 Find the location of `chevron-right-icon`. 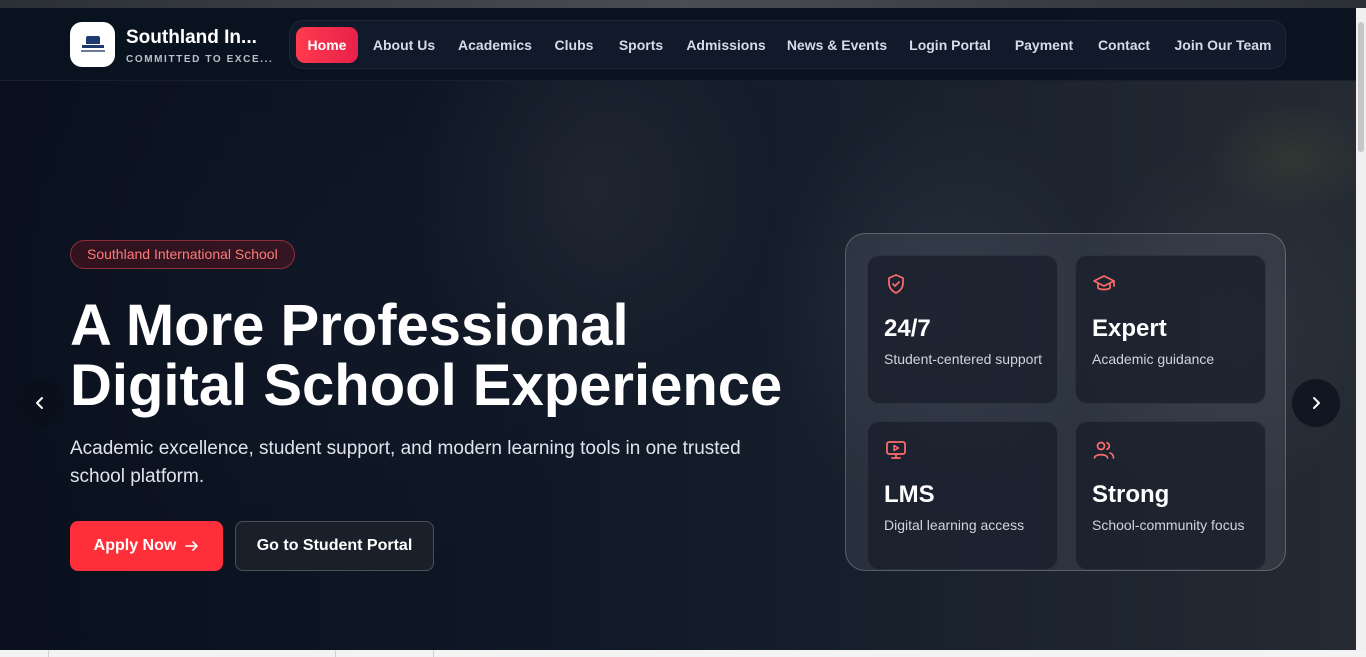

chevron-right-icon is located at coordinates (1316, 403).